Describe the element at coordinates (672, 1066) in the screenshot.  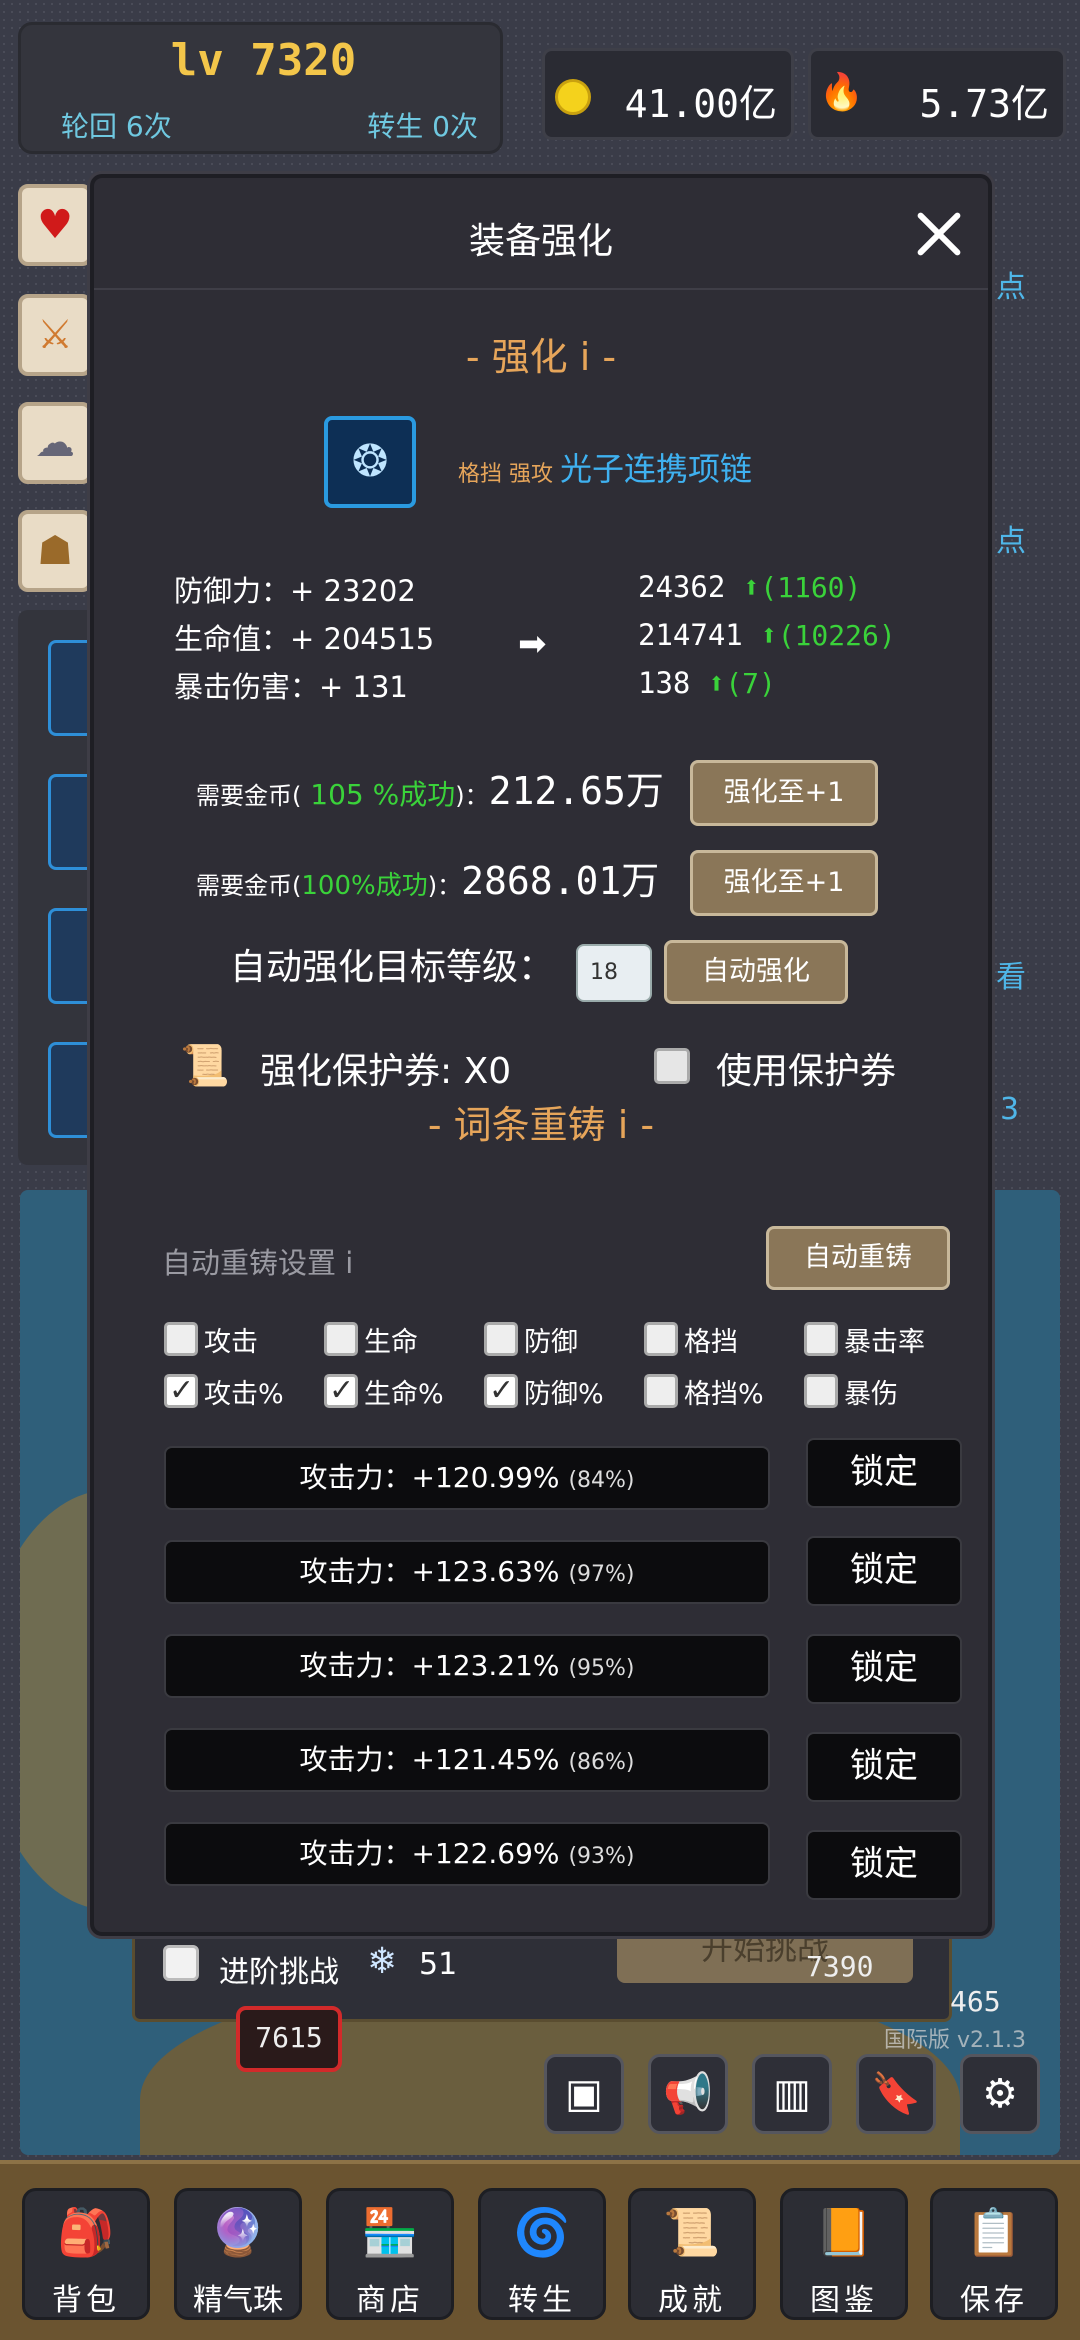
I see `use-ticket-checkbox` at that location.